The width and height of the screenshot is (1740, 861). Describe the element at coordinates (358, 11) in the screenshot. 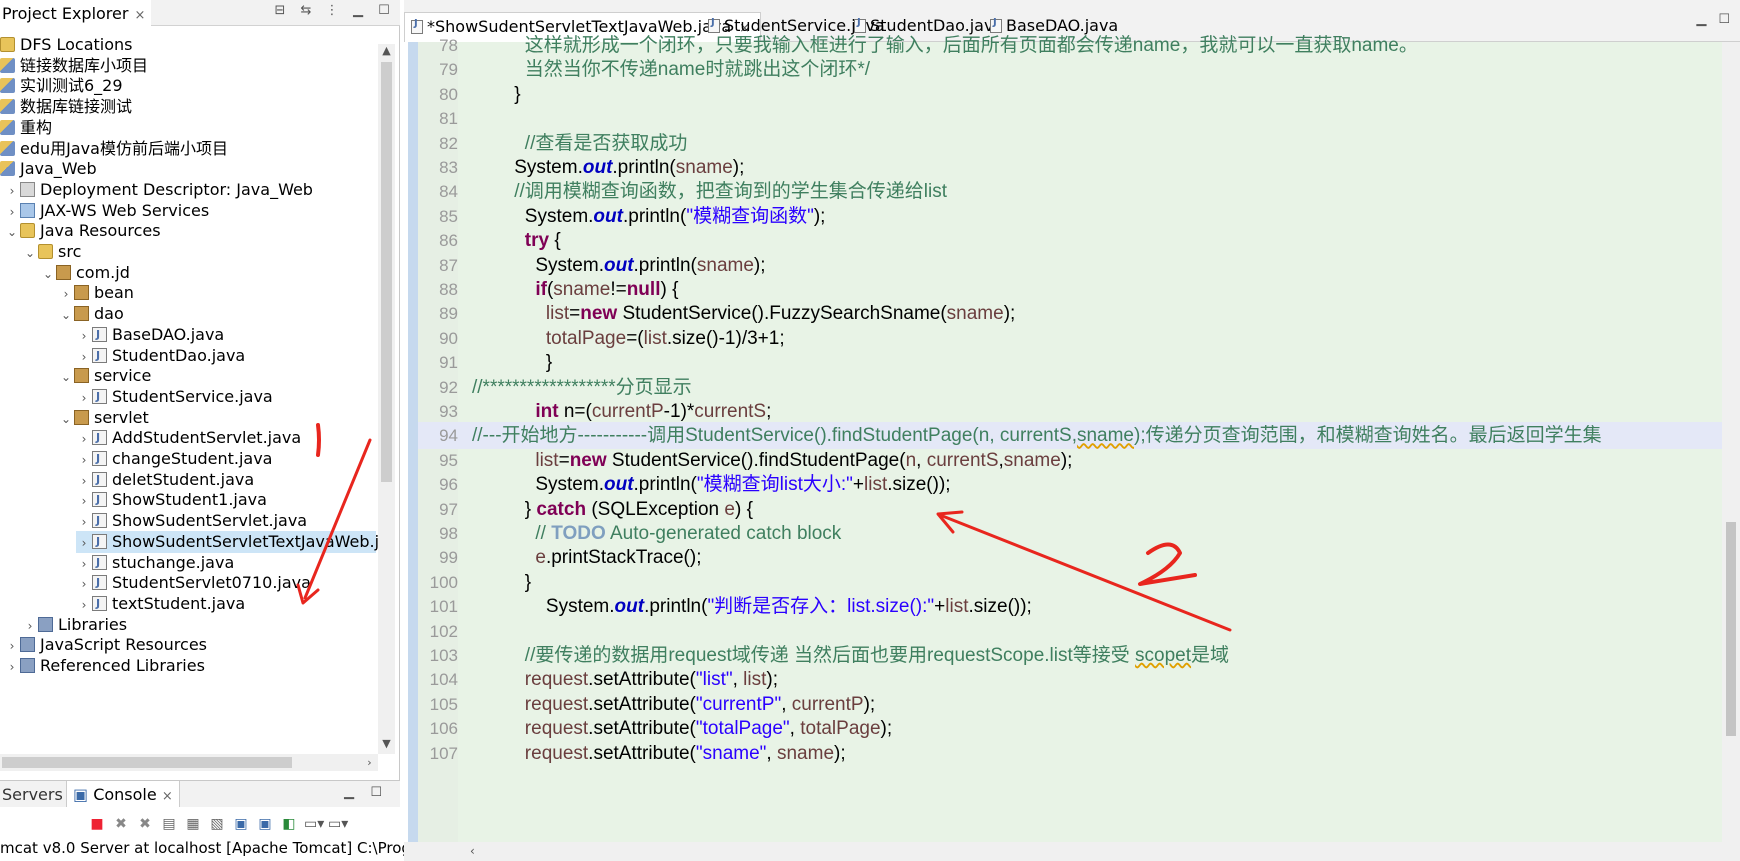

I see `minimize-icon: ▁` at that location.